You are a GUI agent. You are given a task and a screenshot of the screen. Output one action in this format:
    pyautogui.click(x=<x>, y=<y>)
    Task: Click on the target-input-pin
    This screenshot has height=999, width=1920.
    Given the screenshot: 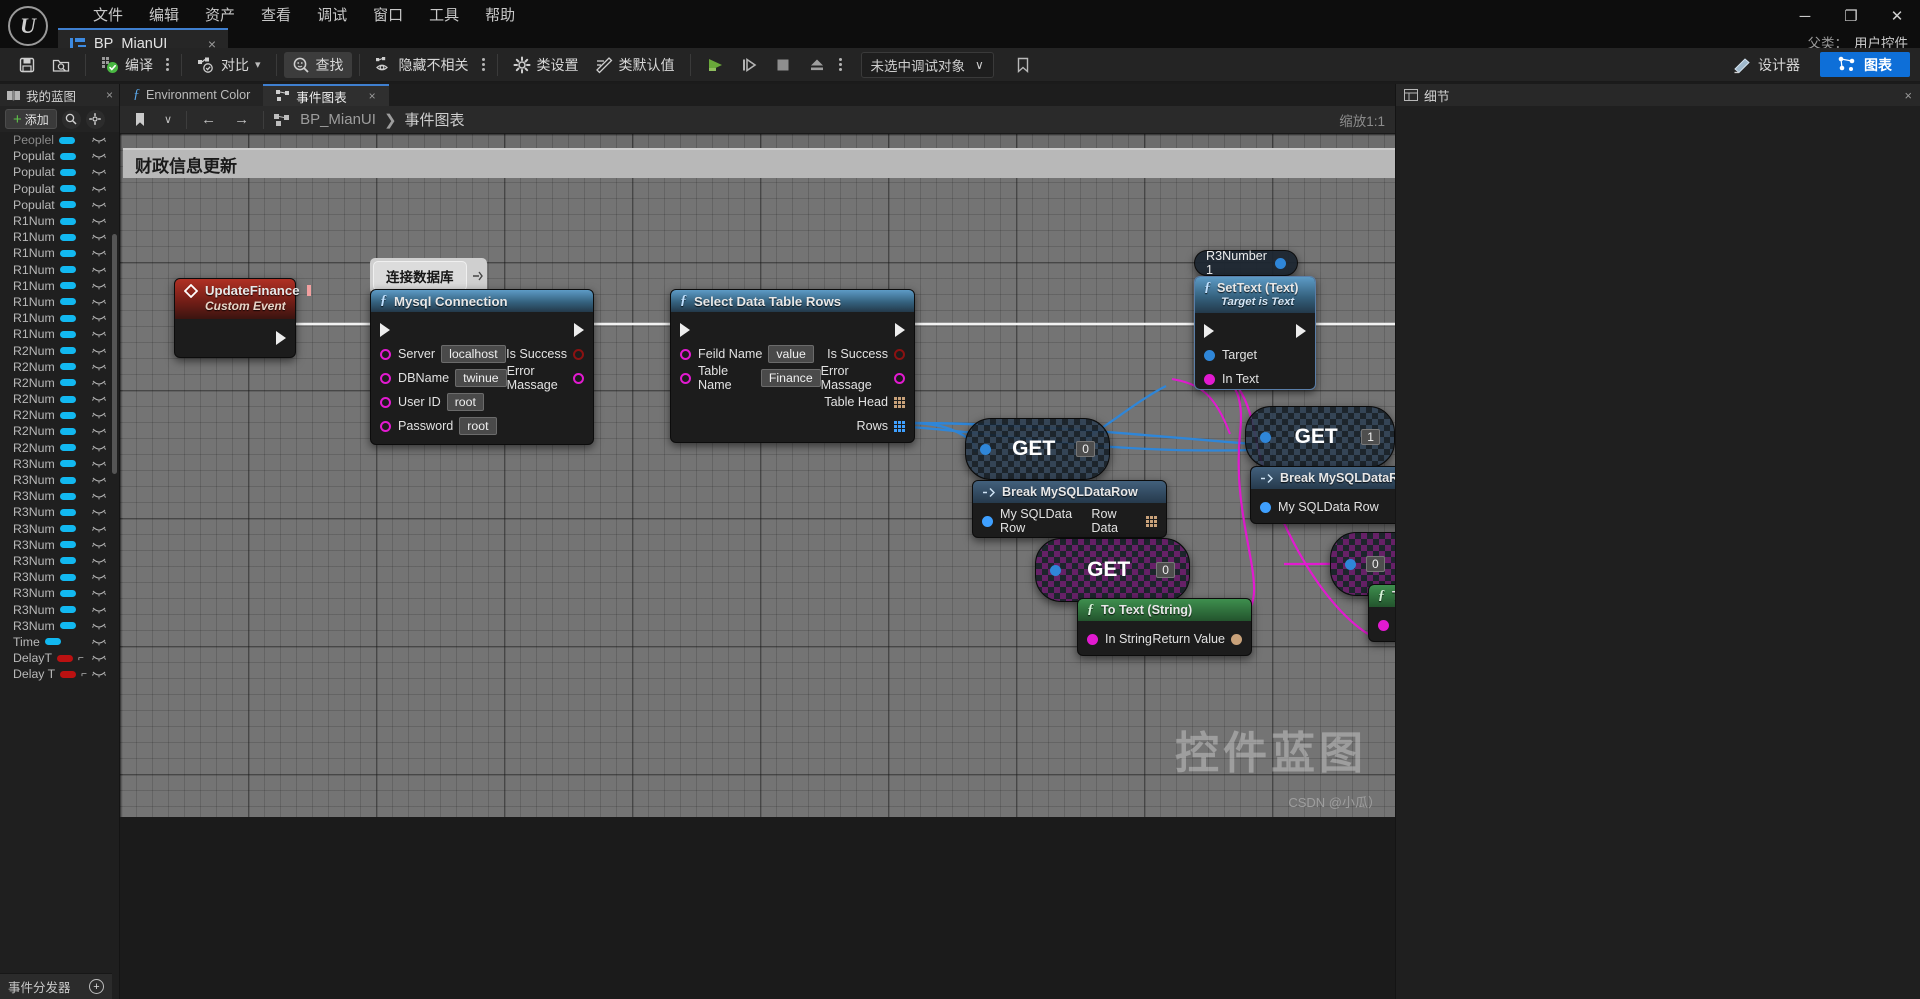 What is the action you would take?
    pyautogui.click(x=1209, y=355)
    